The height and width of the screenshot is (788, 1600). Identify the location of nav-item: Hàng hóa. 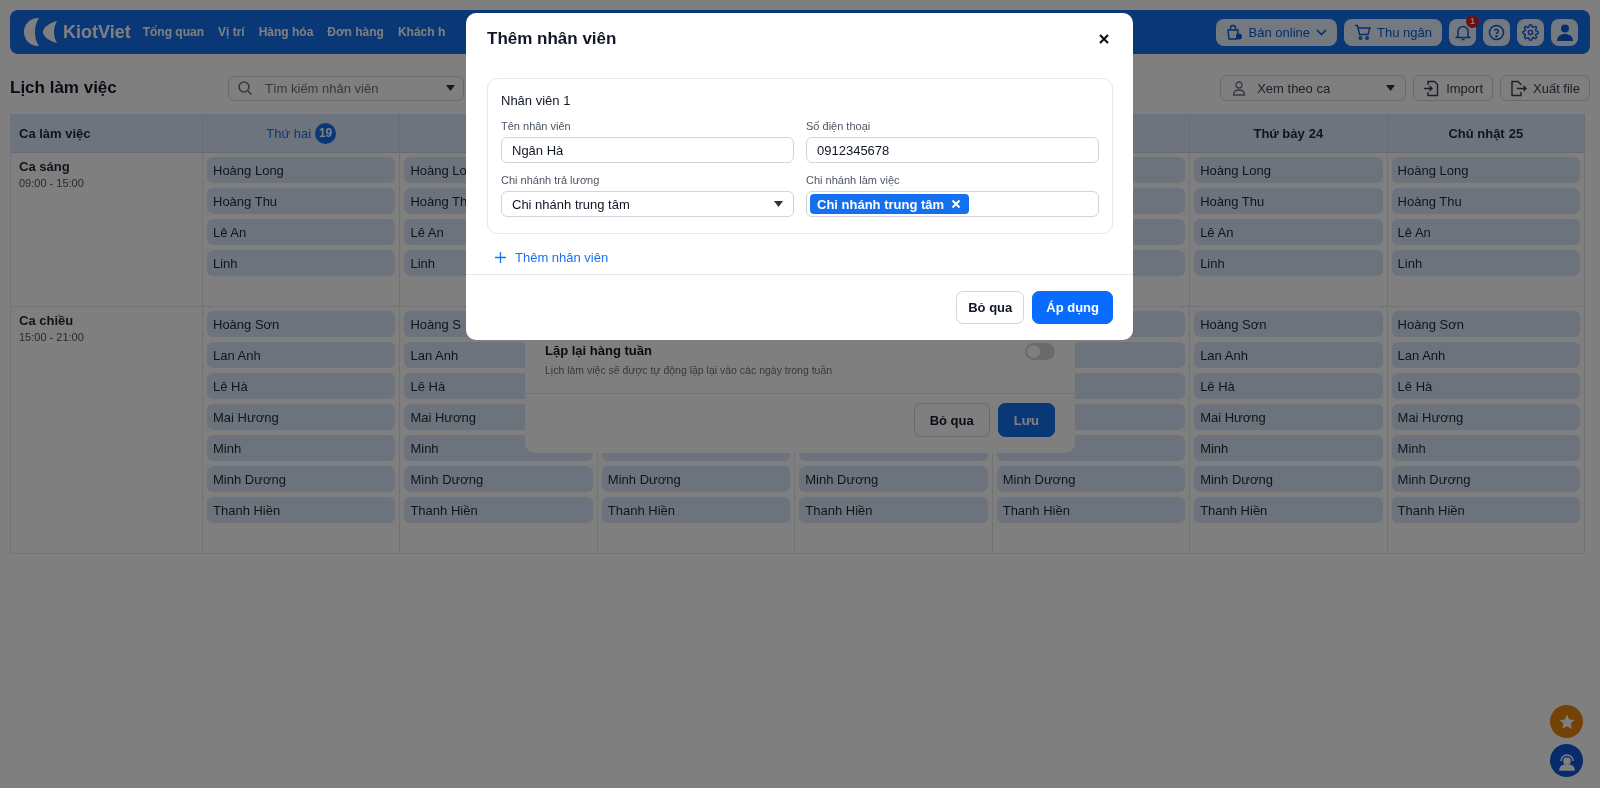
(286, 32).